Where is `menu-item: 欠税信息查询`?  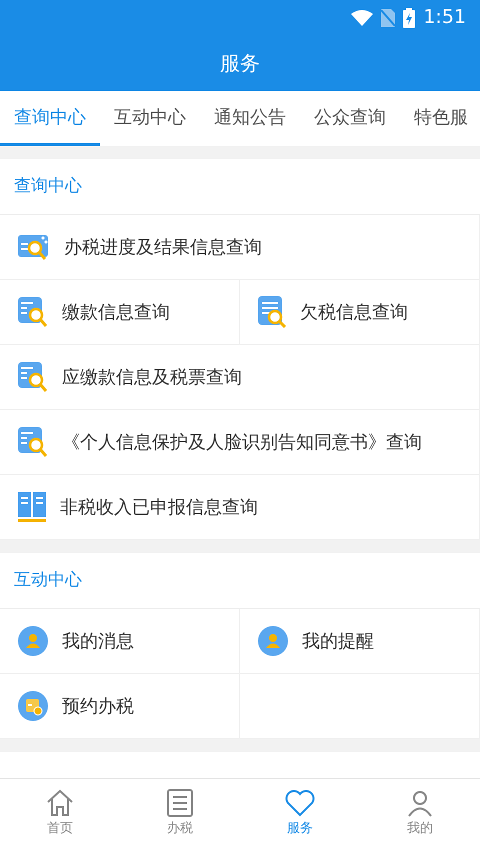
menu-item: 欠税信息查询 is located at coordinates (360, 312).